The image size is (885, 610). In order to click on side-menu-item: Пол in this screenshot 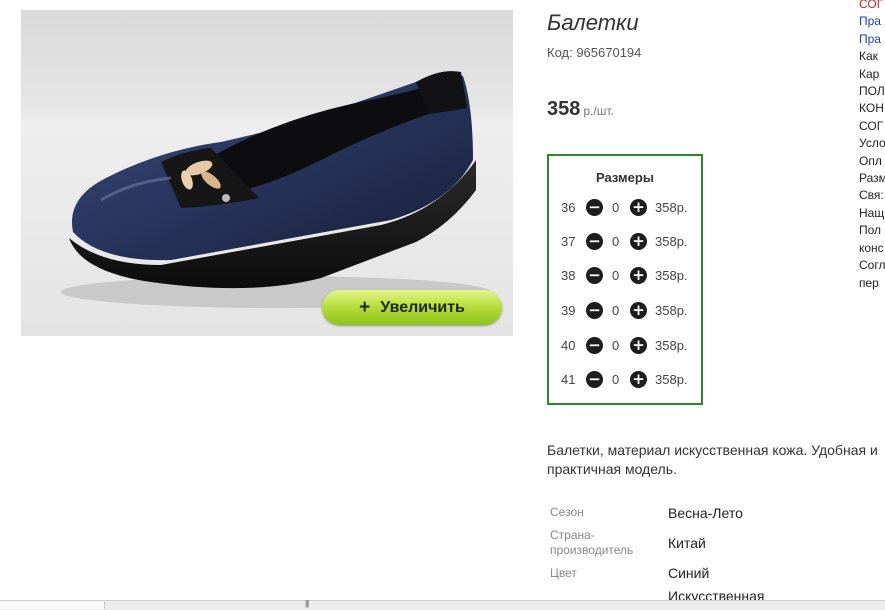, I will do `click(872, 230)`.